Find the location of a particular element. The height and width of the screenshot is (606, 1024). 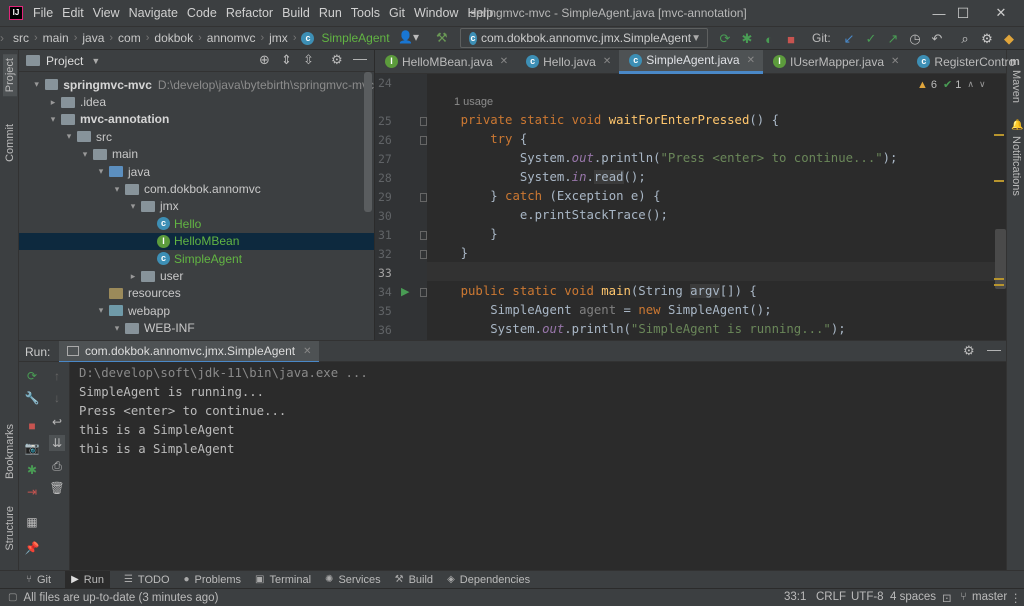

menu-code: Code is located at coordinates (202, 13).